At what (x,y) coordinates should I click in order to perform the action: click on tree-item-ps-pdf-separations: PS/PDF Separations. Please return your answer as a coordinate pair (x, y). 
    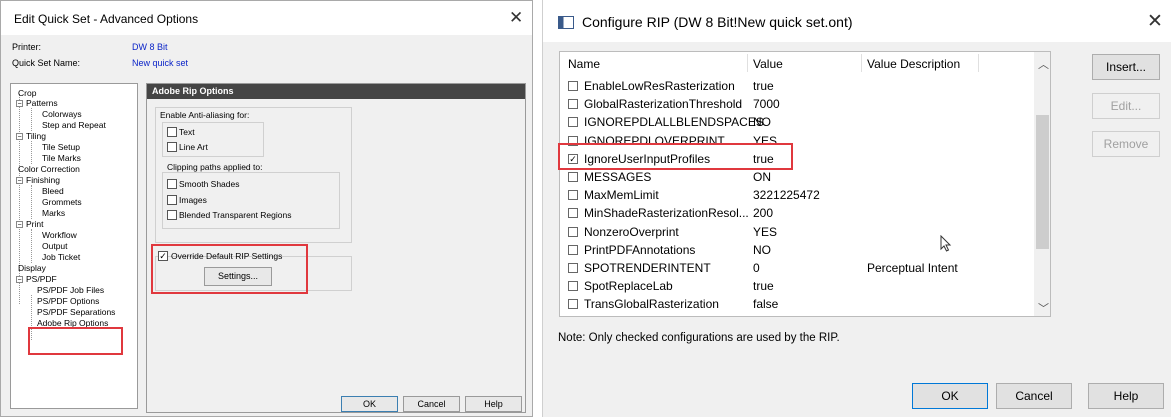
    Looking at the image, I should click on (76, 312).